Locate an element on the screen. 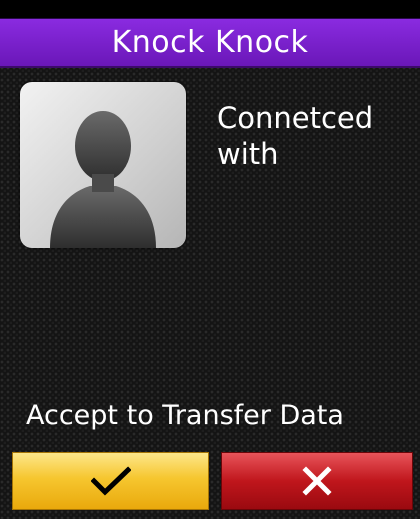 This screenshot has height=519, width=420. top-strip is located at coordinates (210, 9).